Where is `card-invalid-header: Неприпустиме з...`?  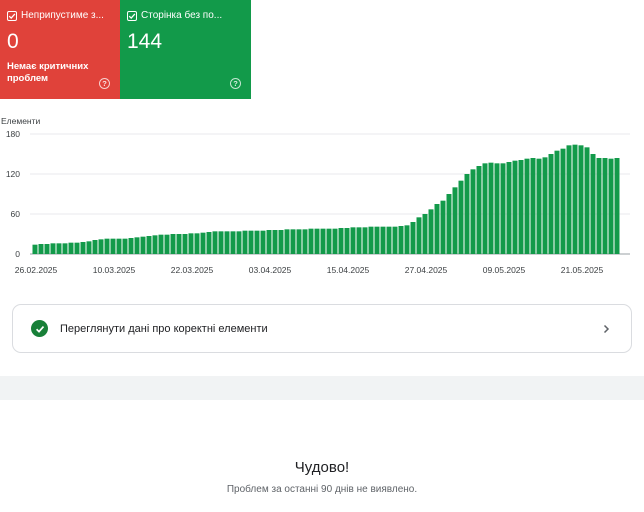
card-invalid-header: Неприпустиме з... is located at coordinates (59, 15).